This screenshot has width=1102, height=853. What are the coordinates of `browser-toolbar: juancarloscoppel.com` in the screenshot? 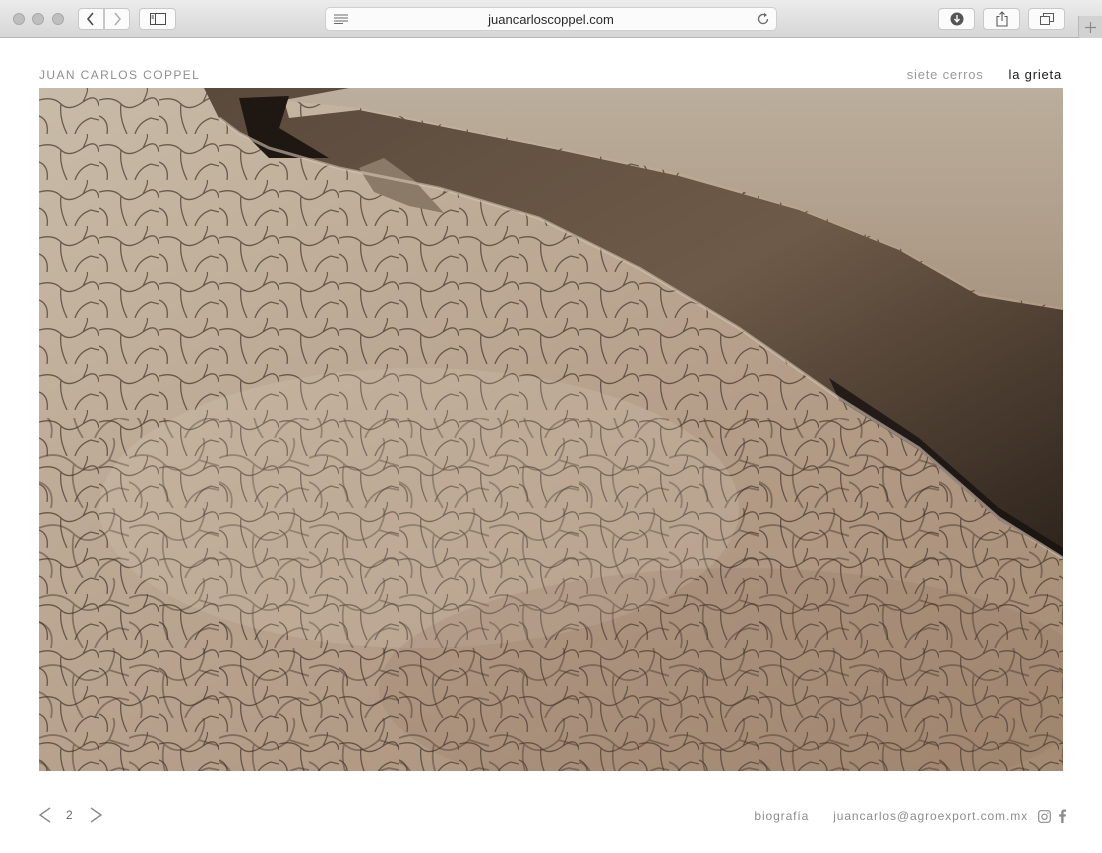 It's located at (551, 19).